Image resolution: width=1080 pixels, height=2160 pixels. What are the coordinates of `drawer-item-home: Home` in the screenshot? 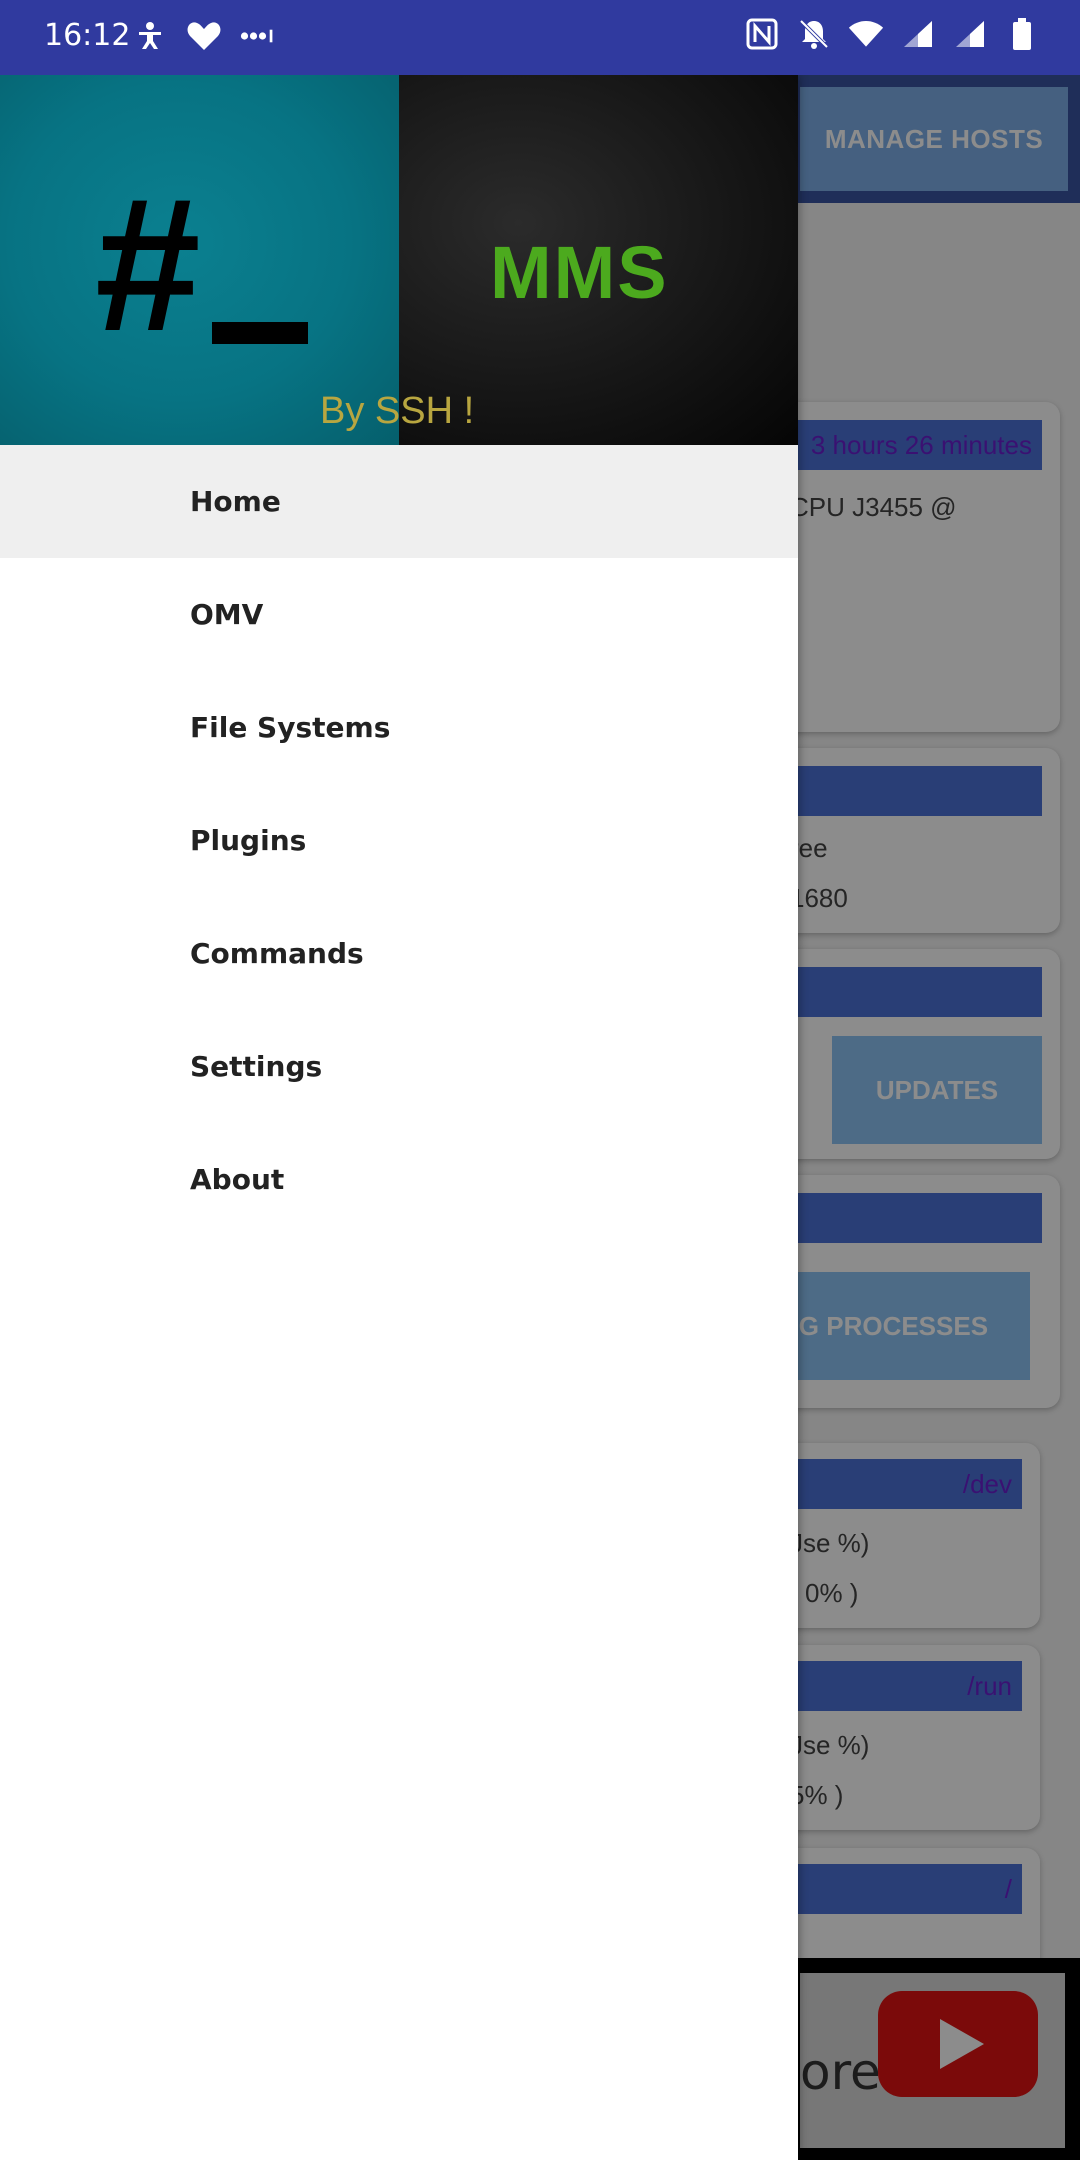 It's located at (399, 501).